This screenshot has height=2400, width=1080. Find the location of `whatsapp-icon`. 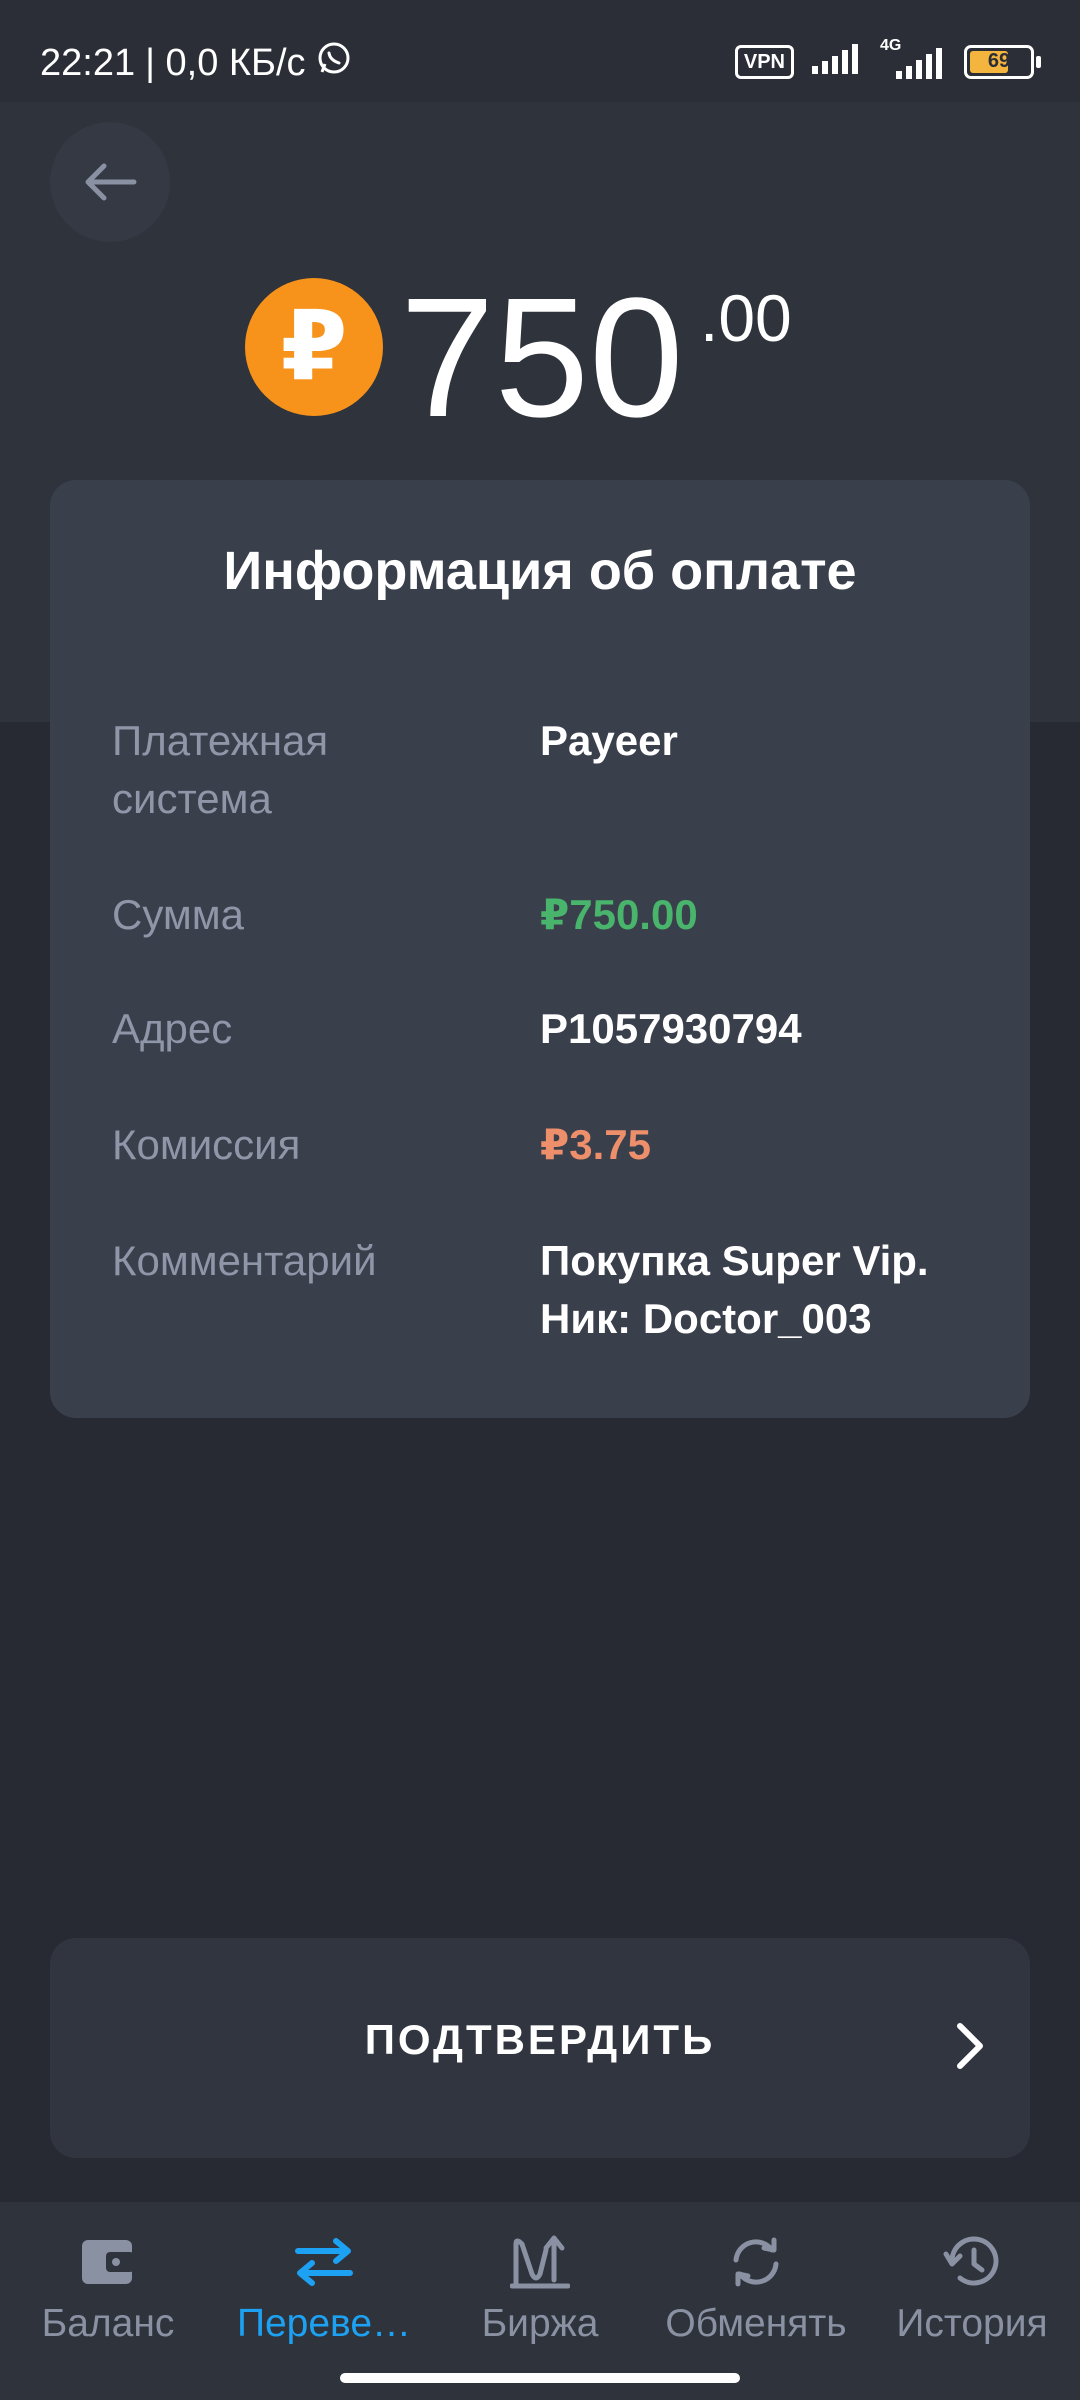

whatsapp-icon is located at coordinates (334, 63).